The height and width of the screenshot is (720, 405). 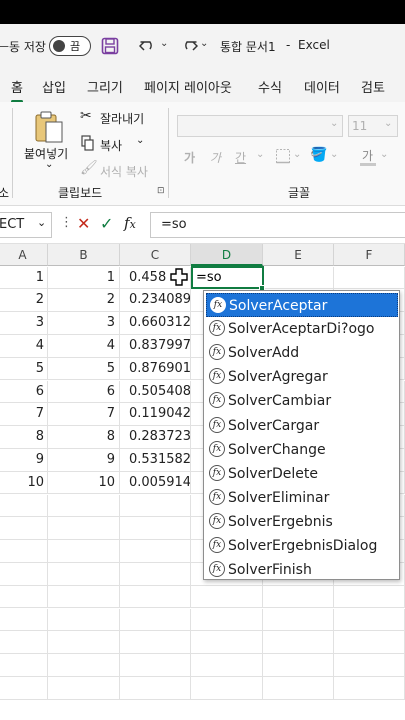 What do you see at coordinates (302, 450) in the screenshot?
I see `autocomplete-item: fx SolverChange` at bounding box center [302, 450].